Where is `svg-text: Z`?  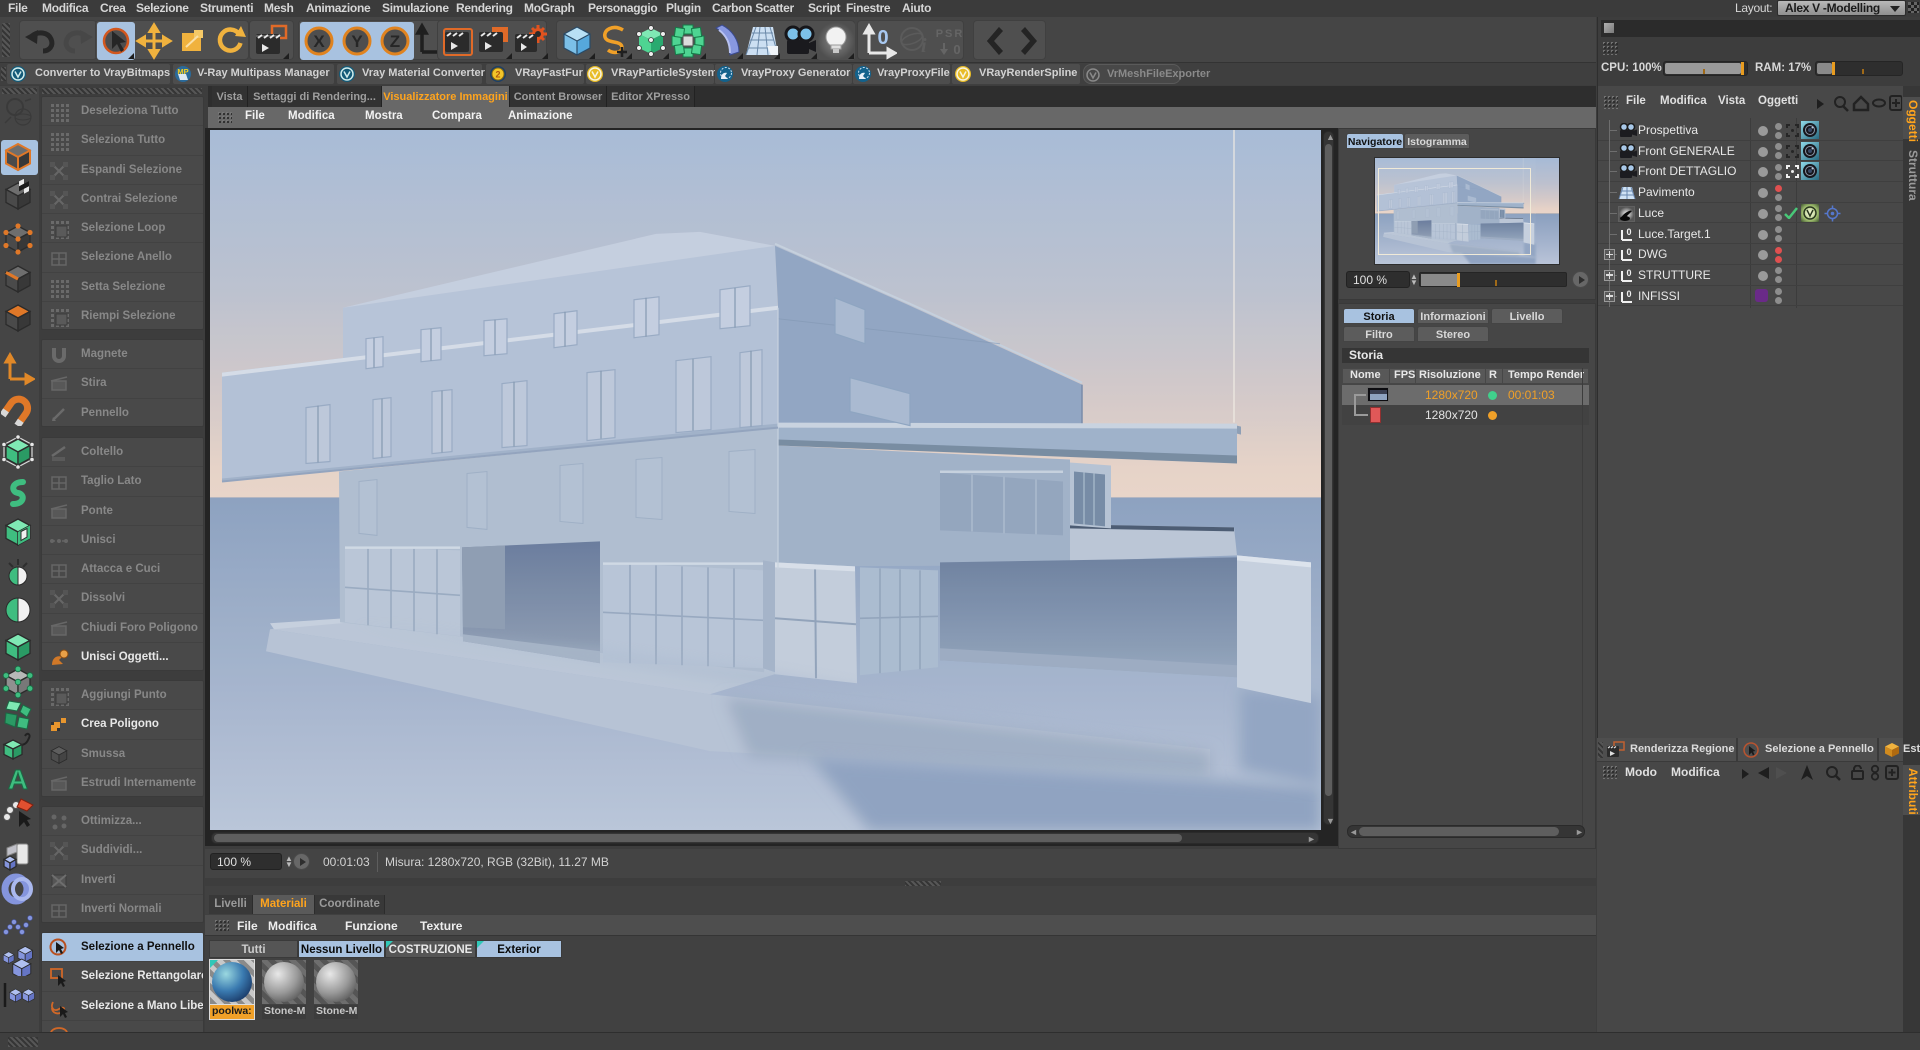
svg-text: Z is located at coordinates (395, 41).